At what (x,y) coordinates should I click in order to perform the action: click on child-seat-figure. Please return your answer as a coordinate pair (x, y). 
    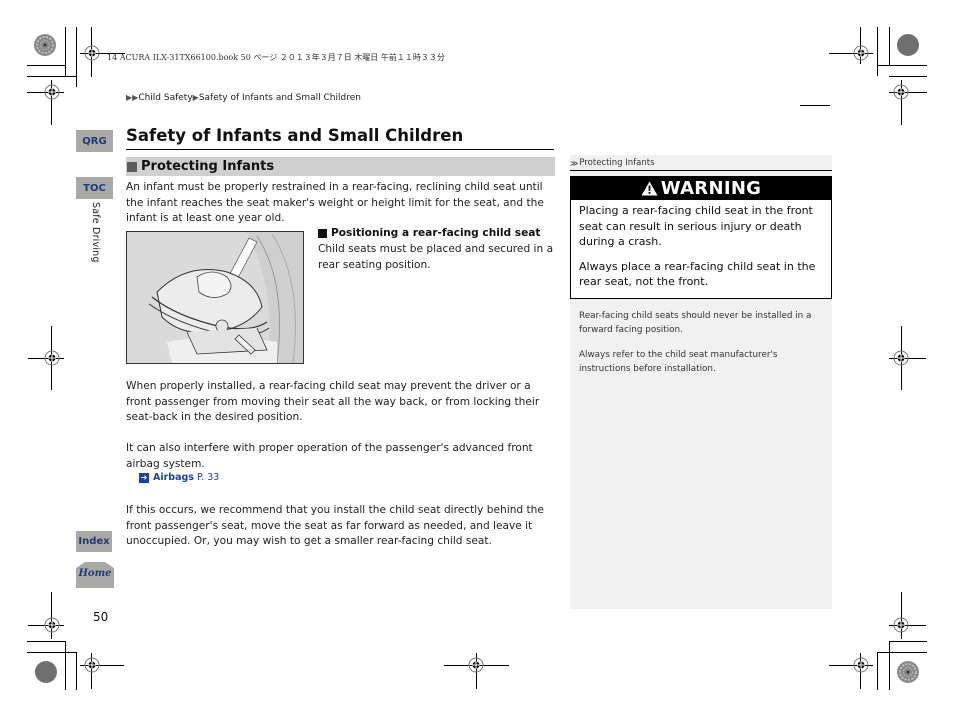
    Looking at the image, I should click on (215, 297).